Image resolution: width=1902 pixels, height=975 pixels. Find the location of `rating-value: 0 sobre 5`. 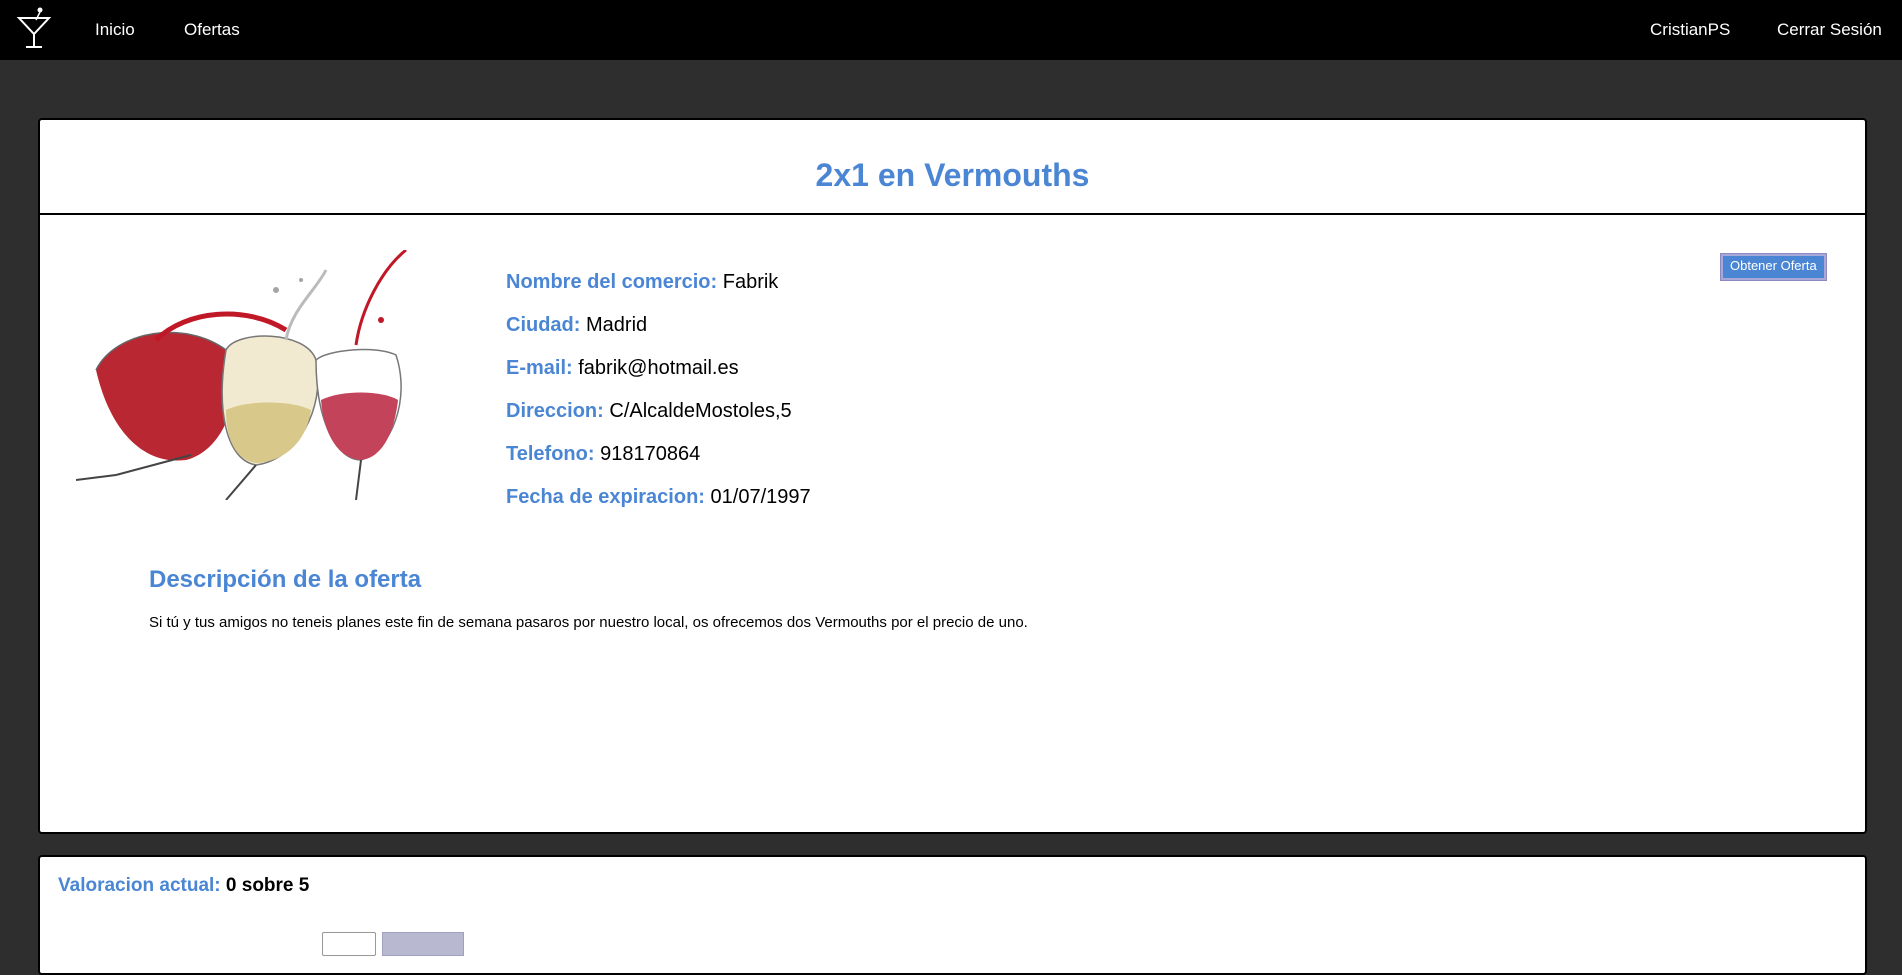

rating-value: 0 sobre 5 is located at coordinates (267, 885).